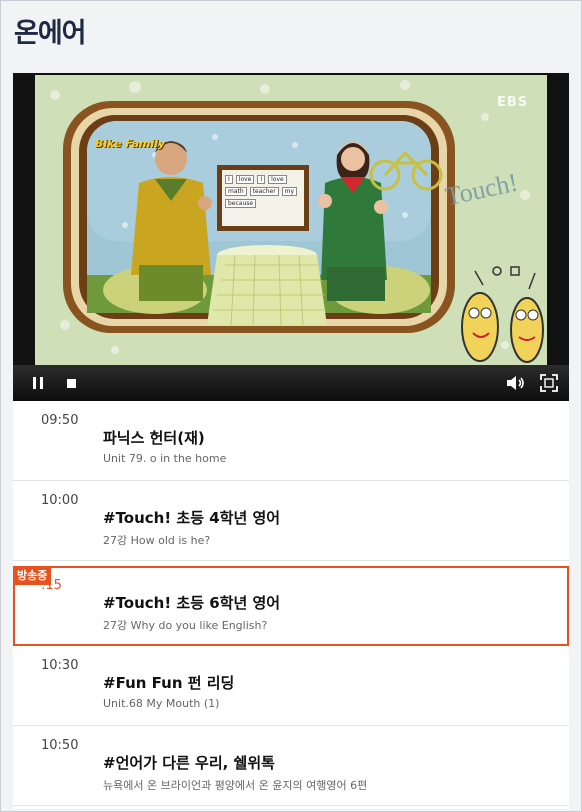 Image resolution: width=582 pixels, height=812 pixels. Describe the element at coordinates (241, 203) in the screenshot. I see `board-word: because` at that location.